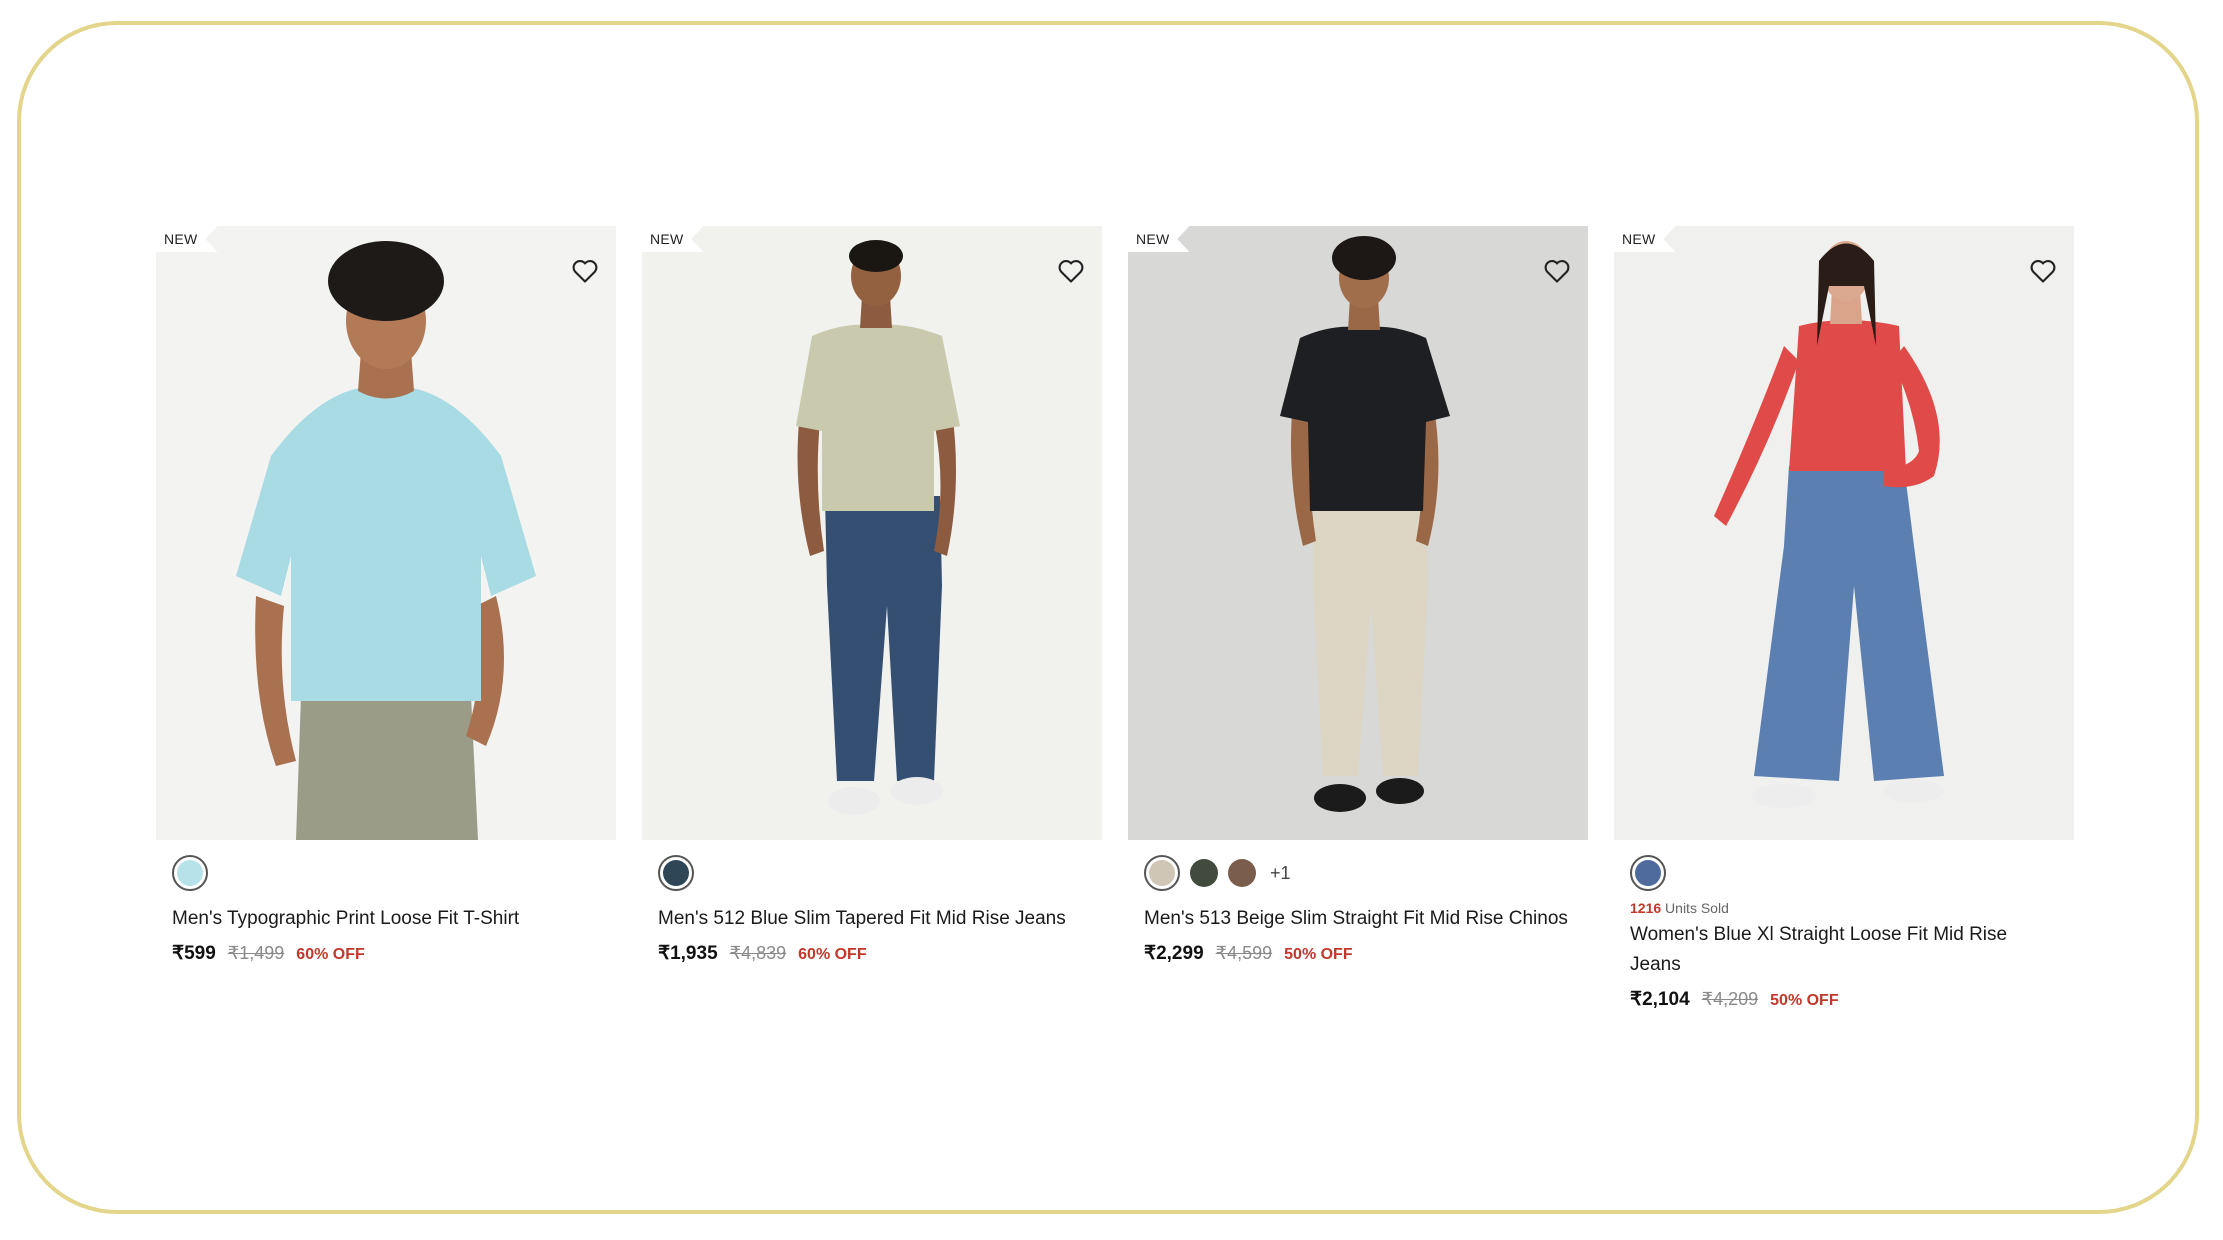 The height and width of the screenshot is (1240, 2223). What do you see at coordinates (386, 953) in the screenshot?
I see `price-row: ₹599 ₹1,499 60% OFF` at bounding box center [386, 953].